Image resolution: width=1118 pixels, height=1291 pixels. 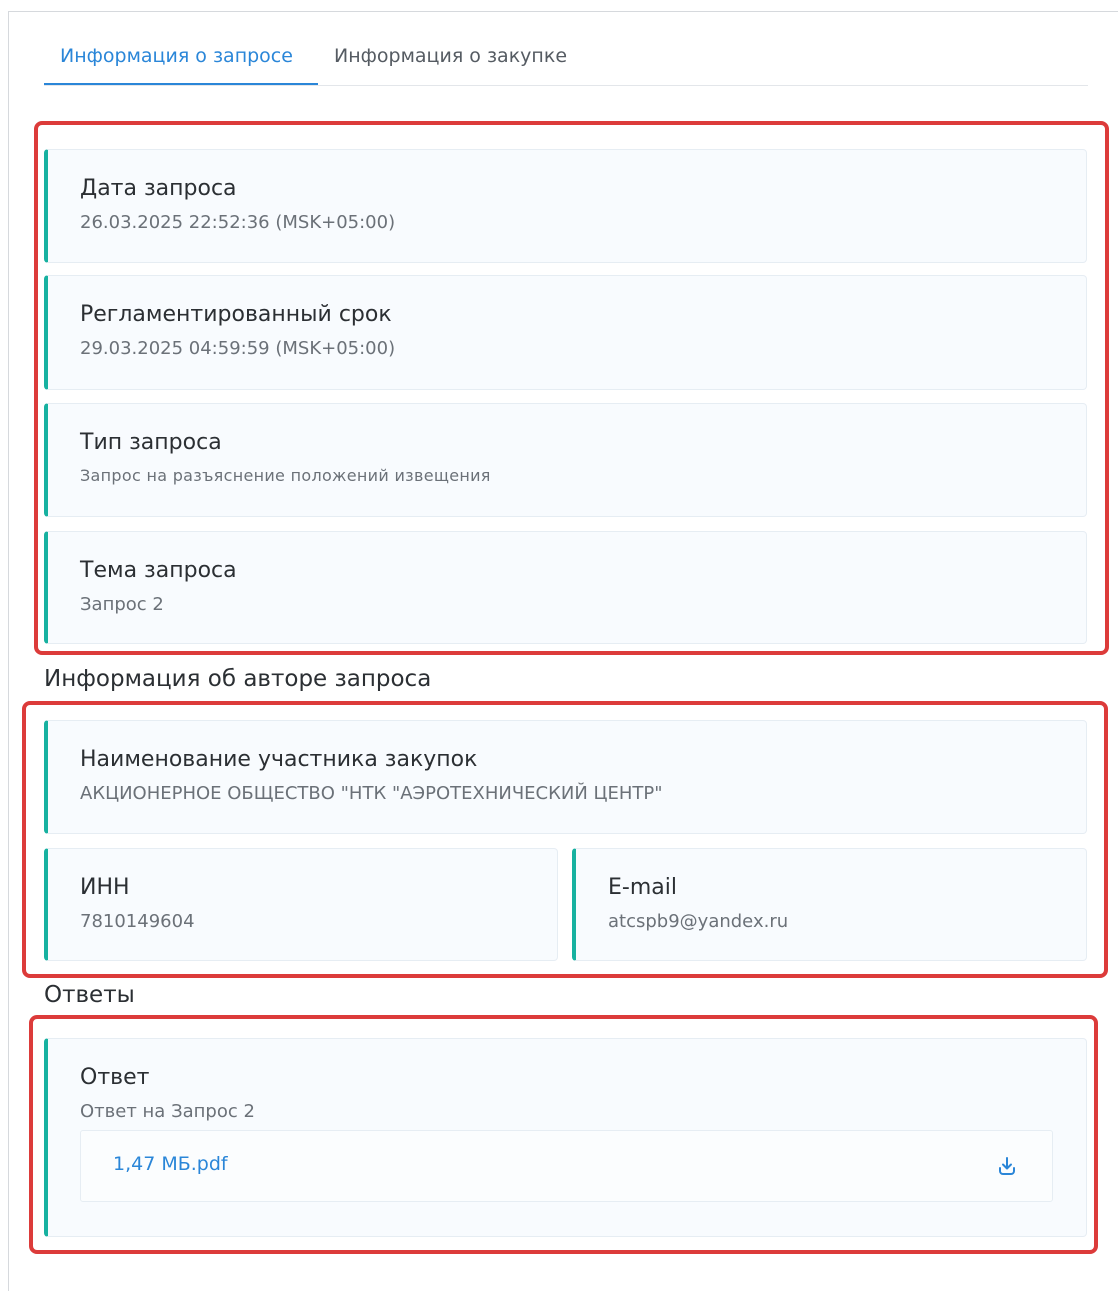 I want to click on card-answer: Ответ Ответ на Запрос 2 1,47 МБ.pdf, so click(x=565, y=1137).